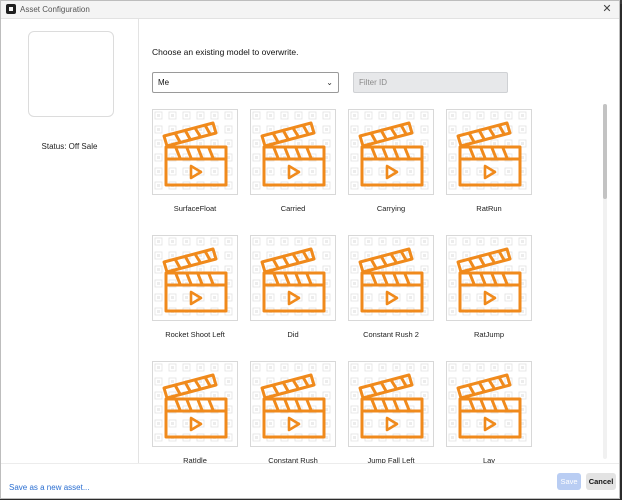 Image resolution: width=622 pixels, height=500 pixels. I want to click on asset-name: RatJump, so click(488, 334).